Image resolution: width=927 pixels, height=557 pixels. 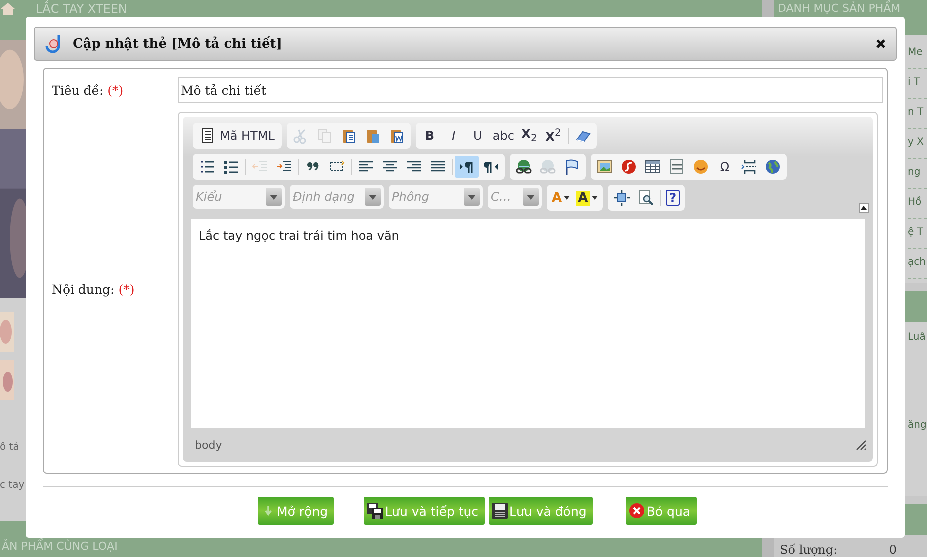 I want to click on toolbar-button: B, so click(x=430, y=136).